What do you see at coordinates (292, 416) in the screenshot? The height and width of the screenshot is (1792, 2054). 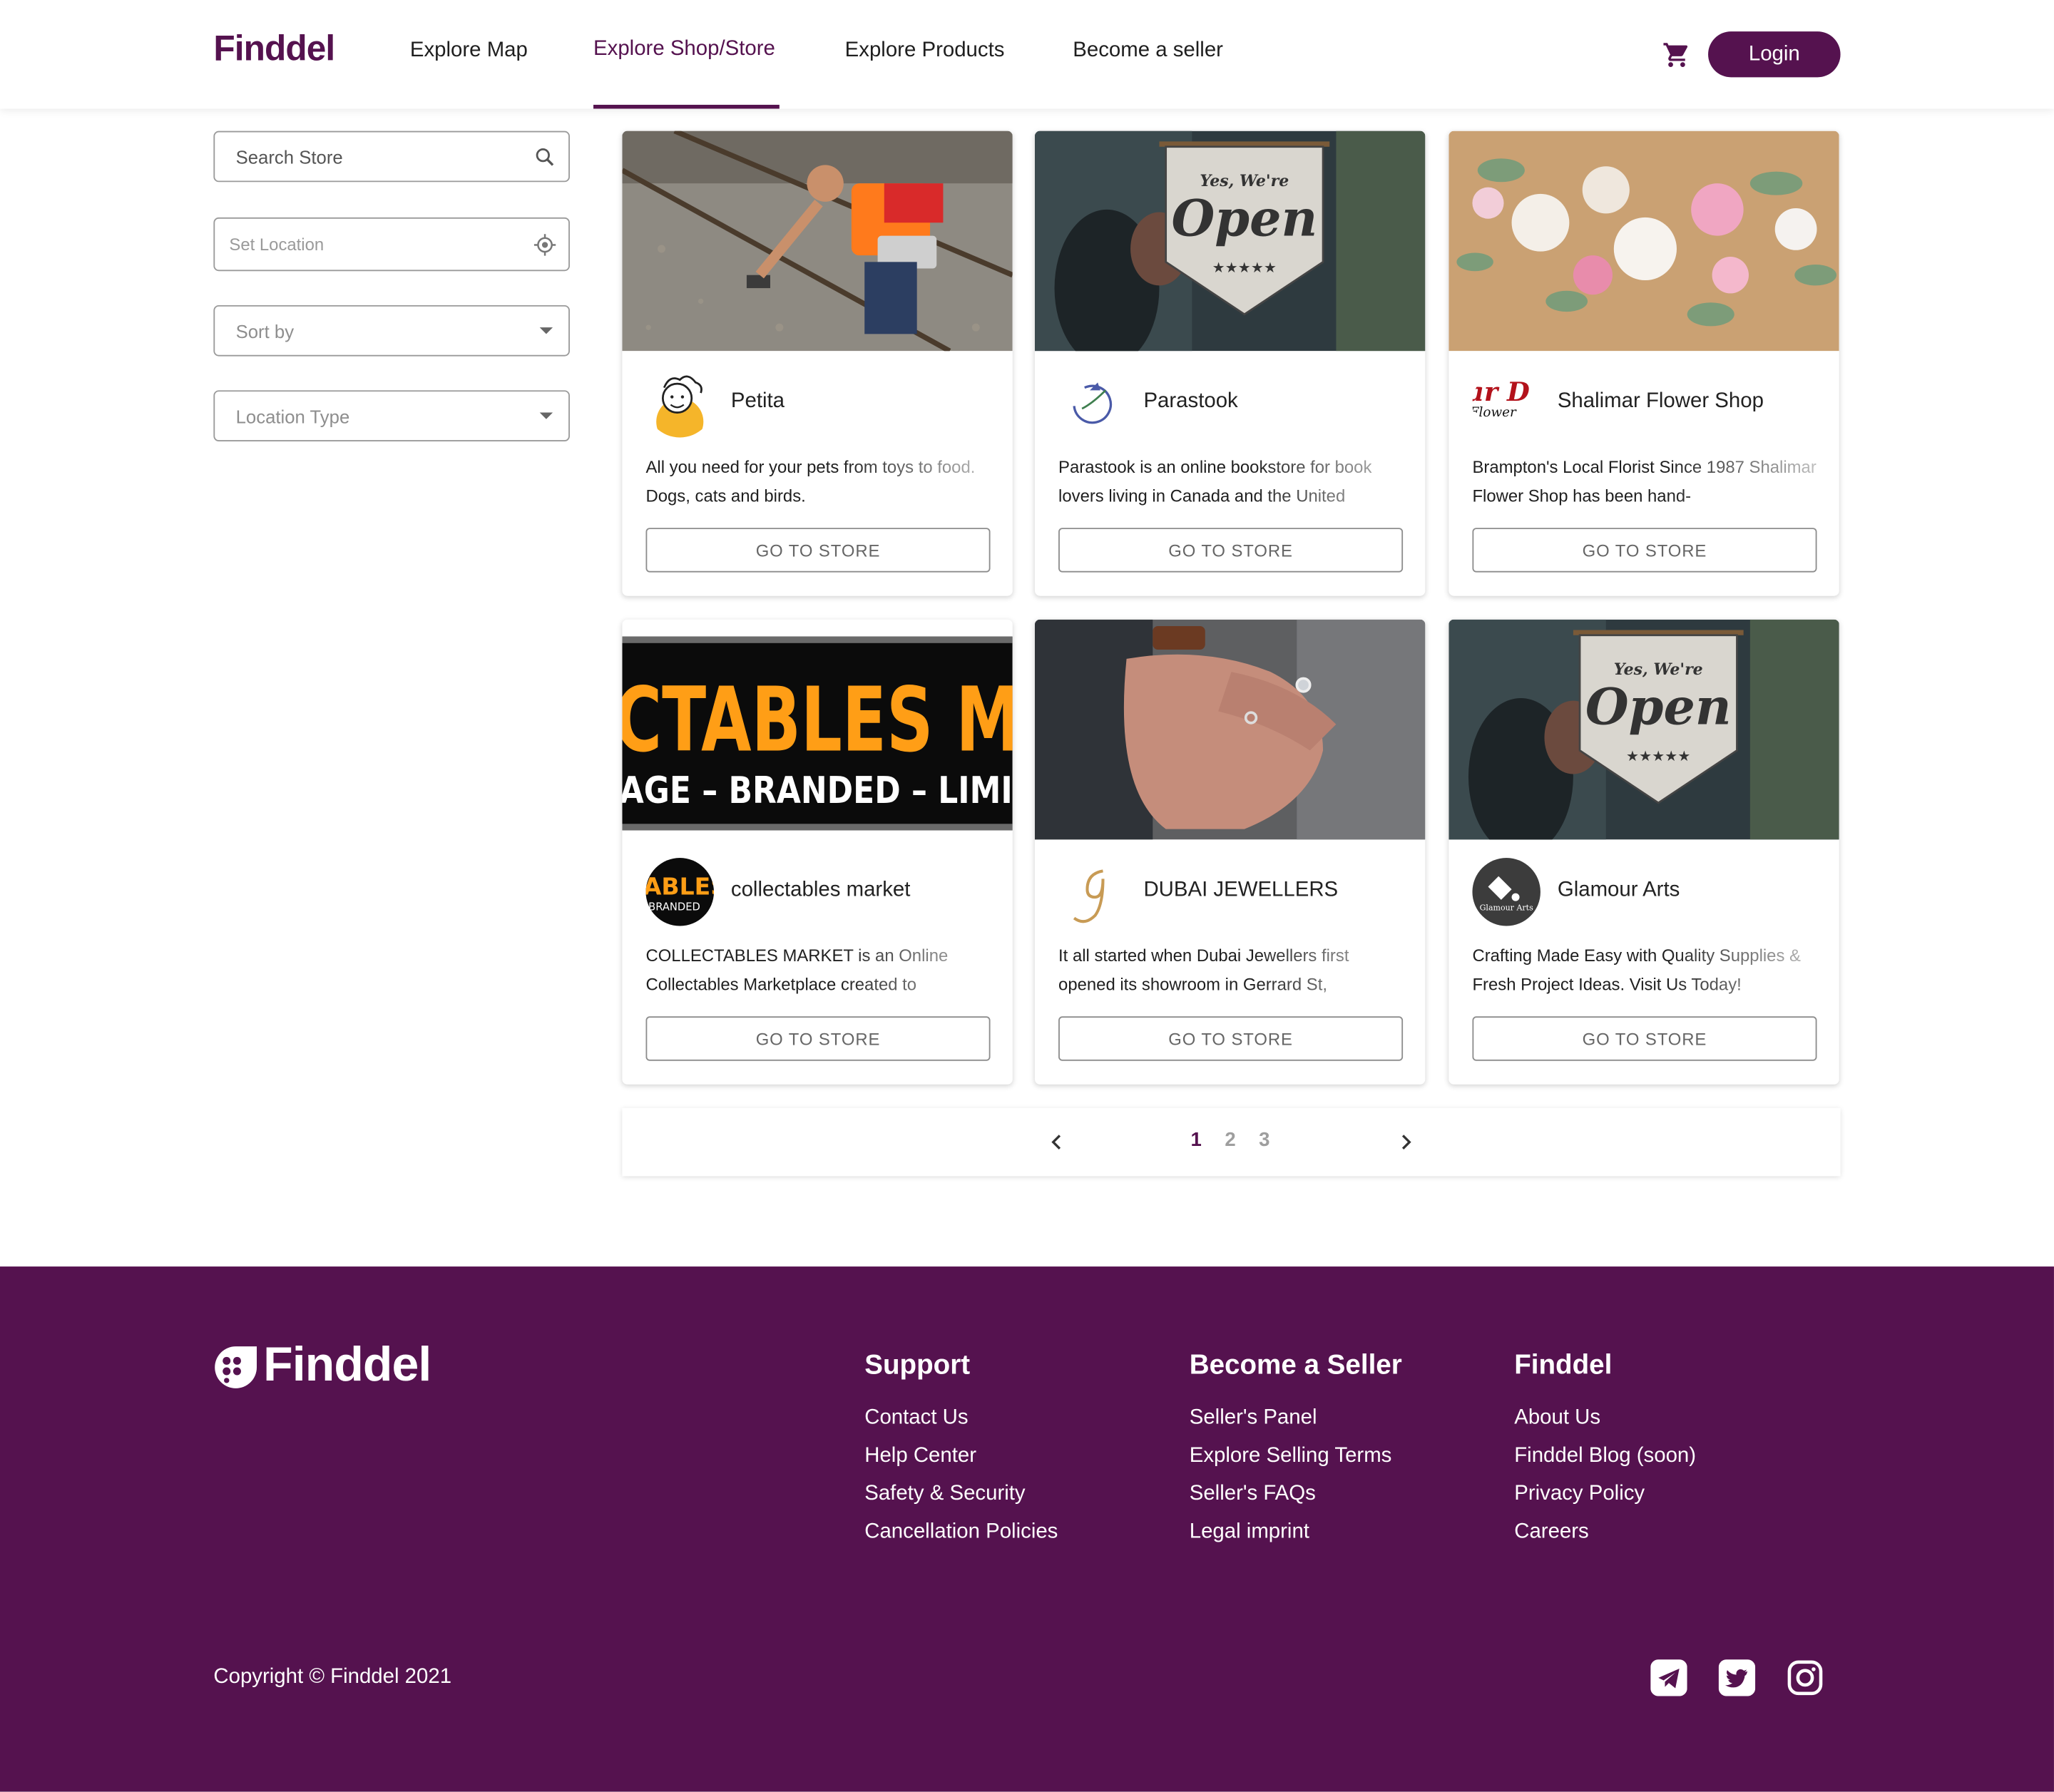 I see `location-type-placeholder: Location Type` at bounding box center [292, 416].